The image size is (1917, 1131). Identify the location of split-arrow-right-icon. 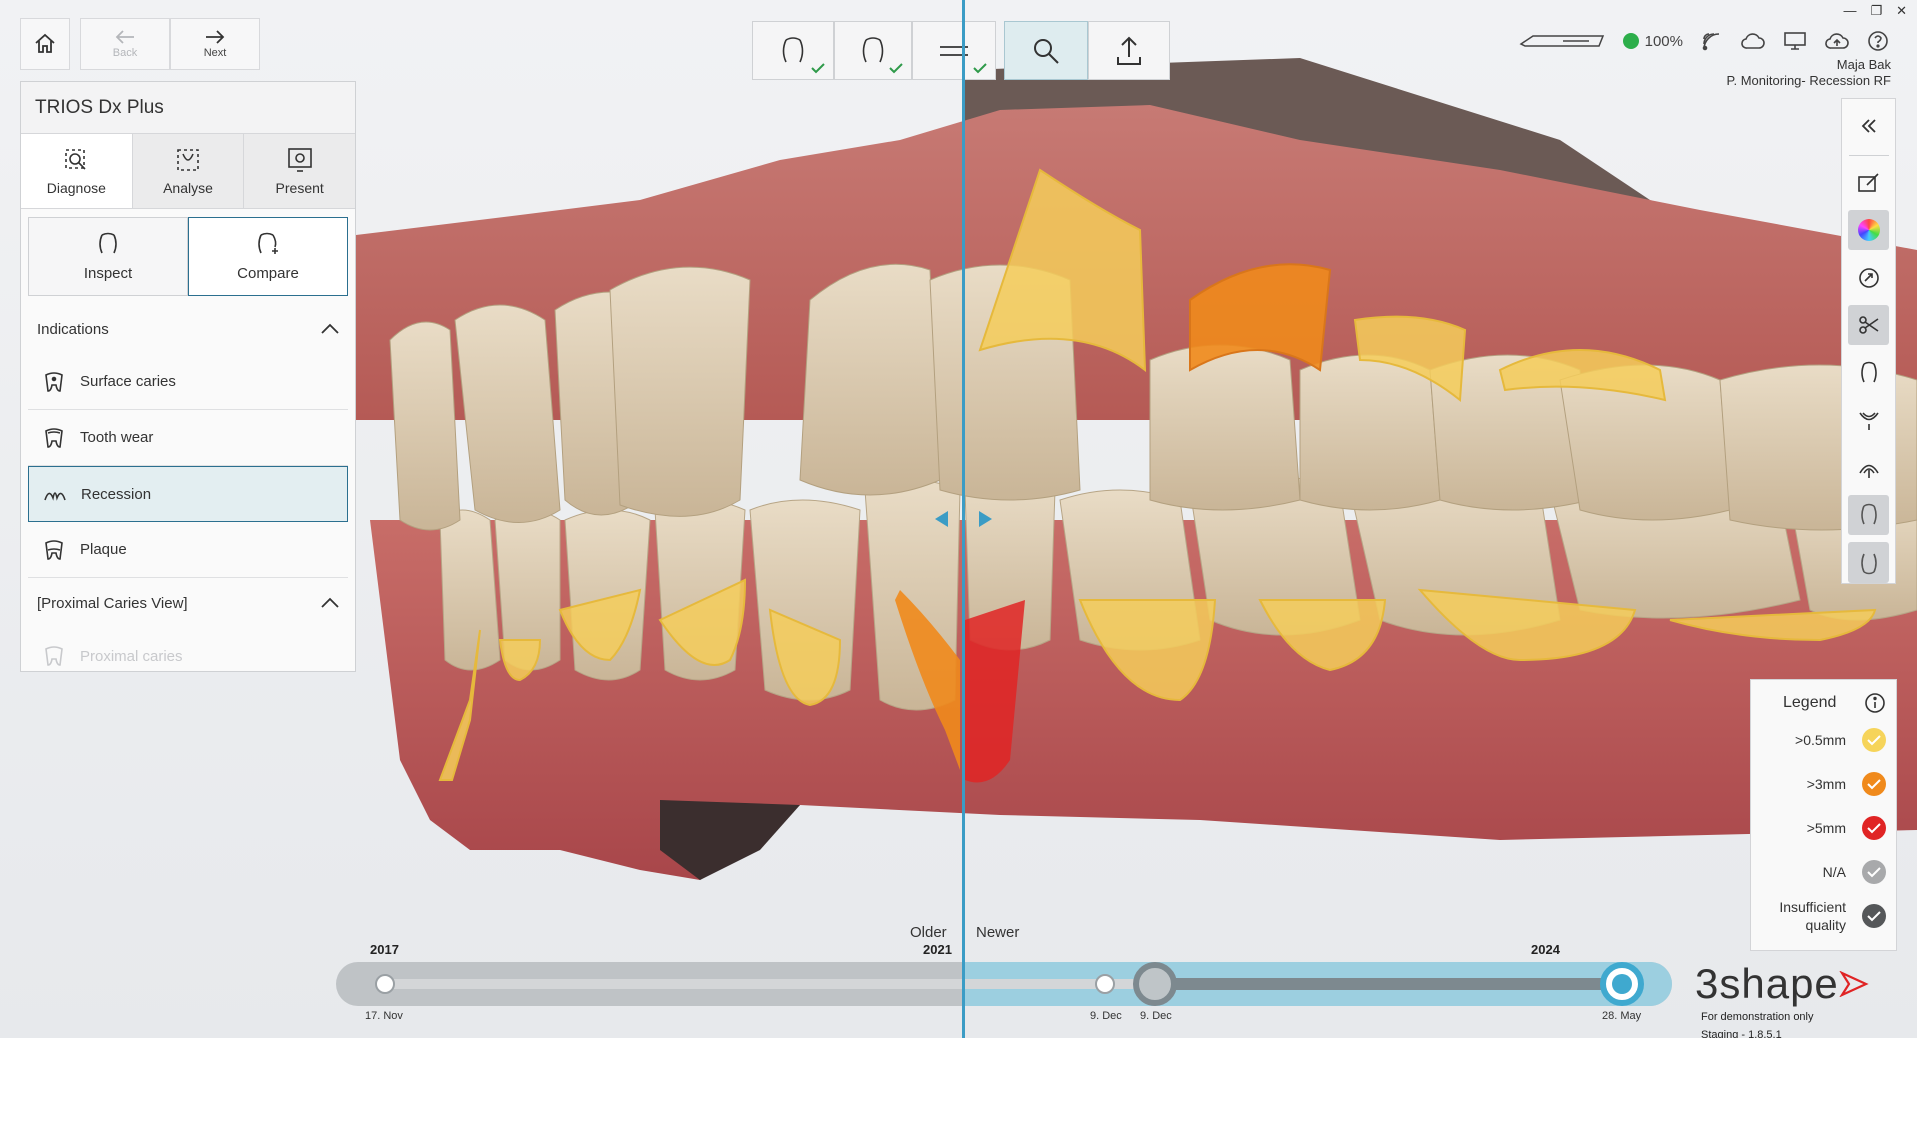
(985, 519).